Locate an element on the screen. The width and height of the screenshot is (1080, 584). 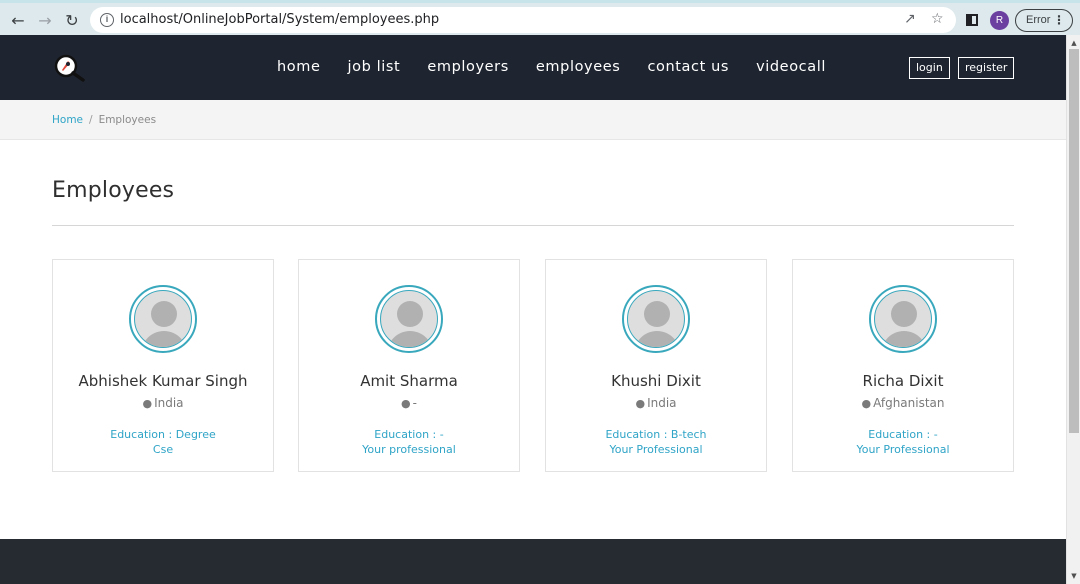
employee-education-line1: Education : Degree is located at coordinates (163, 434).